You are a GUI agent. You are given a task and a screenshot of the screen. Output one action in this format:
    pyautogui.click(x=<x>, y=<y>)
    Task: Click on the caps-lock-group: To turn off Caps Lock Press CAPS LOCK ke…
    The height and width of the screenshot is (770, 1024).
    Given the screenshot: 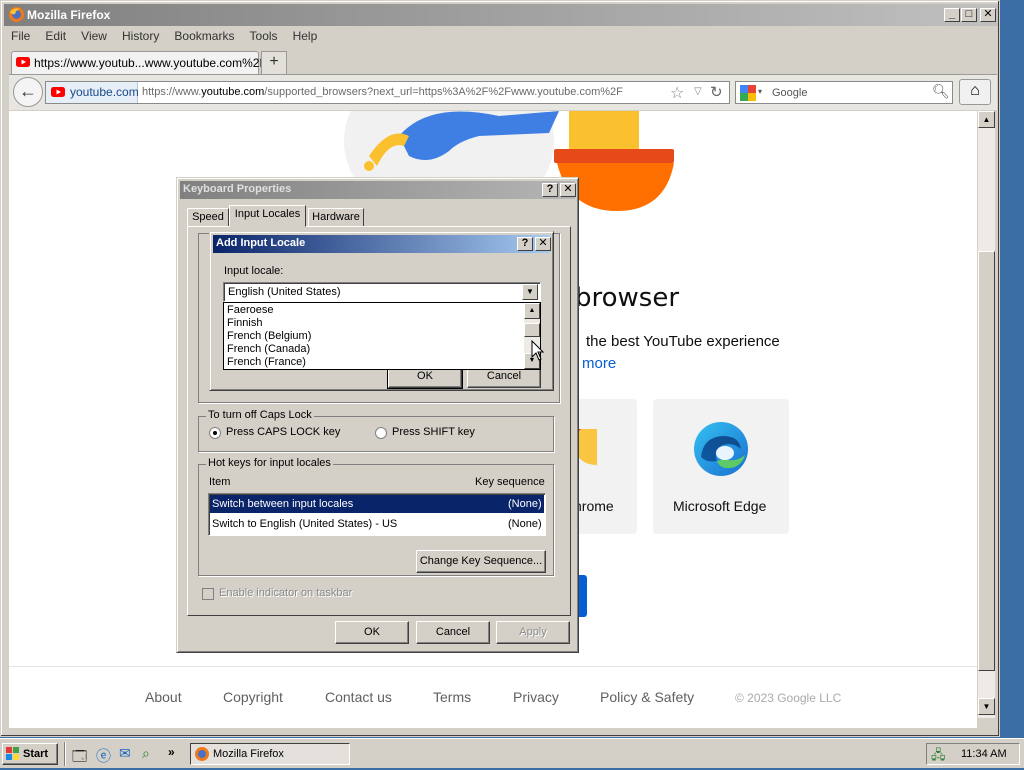 What is the action you would take?
    pyautogui.click(x=376, y=430)
    